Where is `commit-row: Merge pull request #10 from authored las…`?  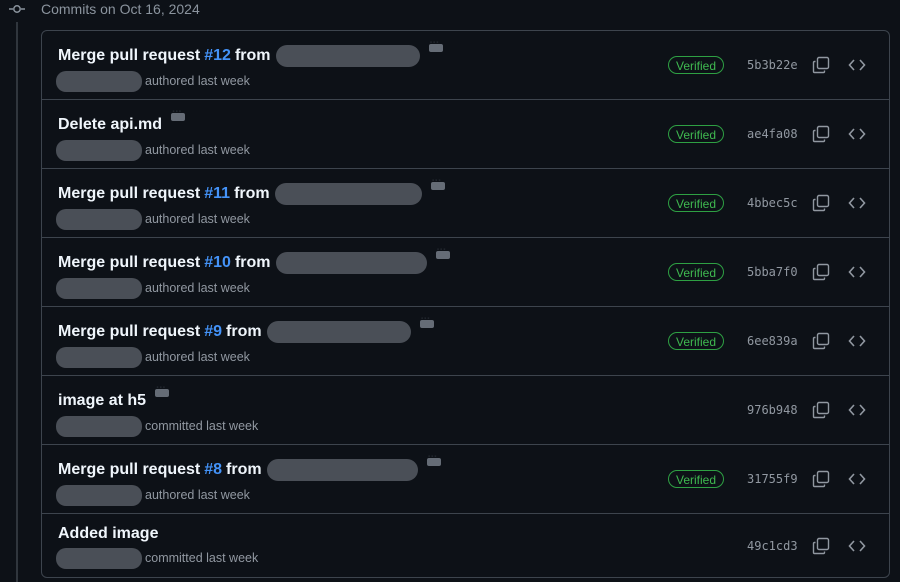 commit-row: Merge pull request #10 from authored las… is located at coordinates (465, 272).